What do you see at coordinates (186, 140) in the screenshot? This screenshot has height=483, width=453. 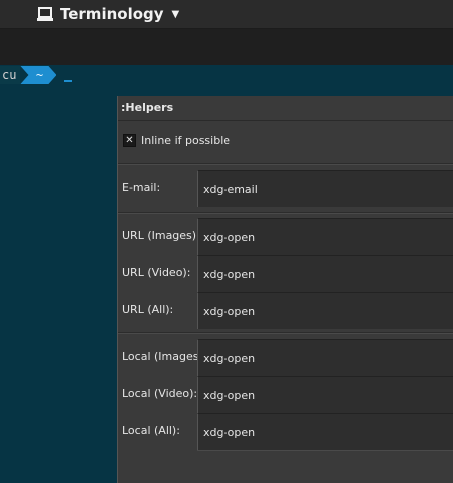 I see `inline-checkbox-label: Inline if possible` at bounding box center [186, 140].